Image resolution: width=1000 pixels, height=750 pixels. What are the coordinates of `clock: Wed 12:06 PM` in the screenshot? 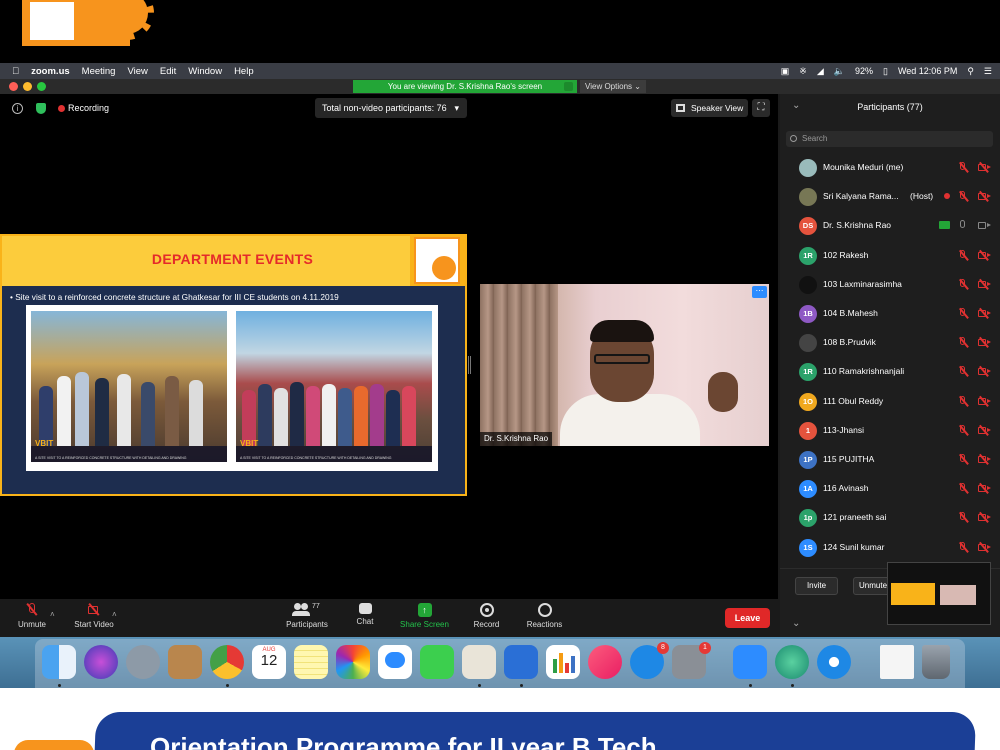 It's located at (927, 71).